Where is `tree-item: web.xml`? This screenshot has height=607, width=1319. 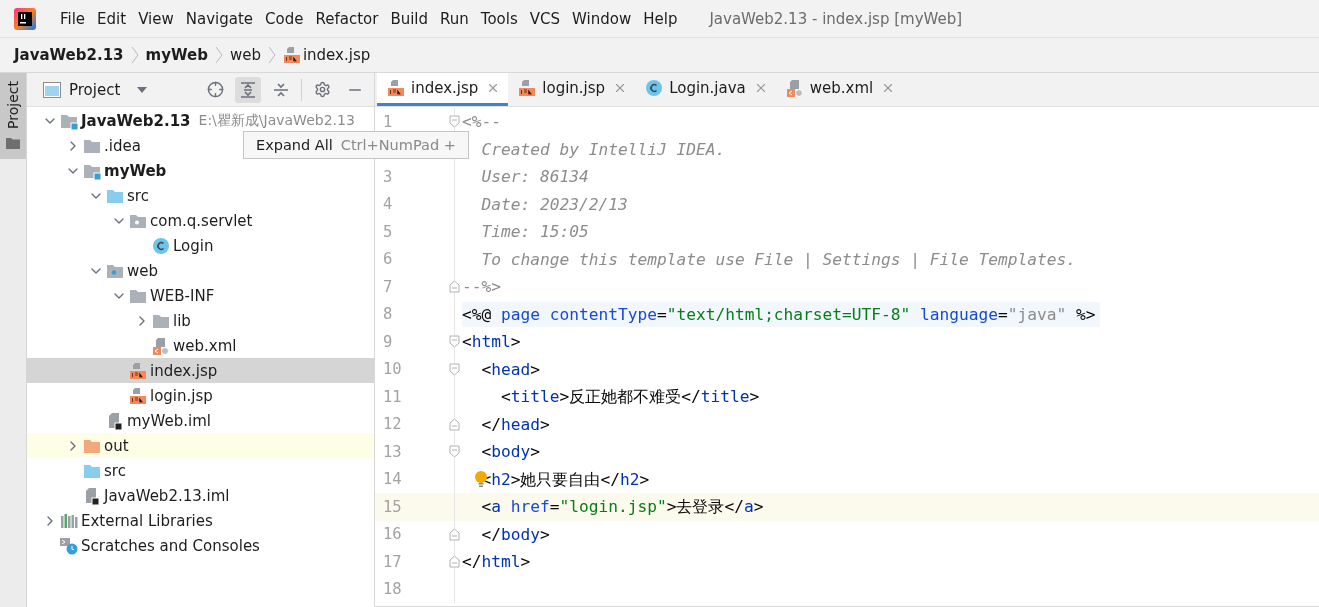 tree-item: web.xml is located at coordinates (200, 345).